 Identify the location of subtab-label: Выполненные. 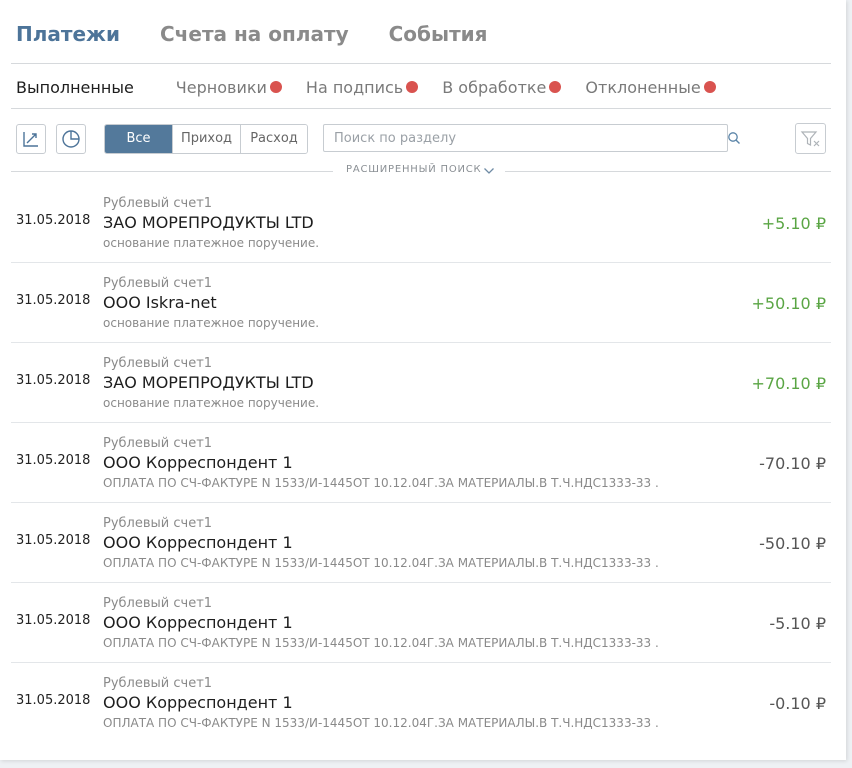
(75, 87).